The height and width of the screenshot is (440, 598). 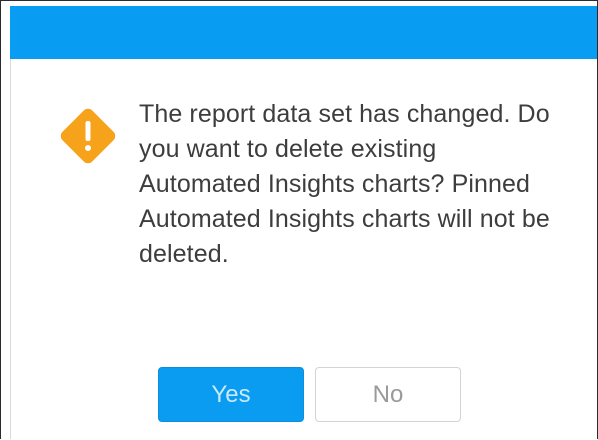 I want to click on no-button: No, so click(x=388, y=394).